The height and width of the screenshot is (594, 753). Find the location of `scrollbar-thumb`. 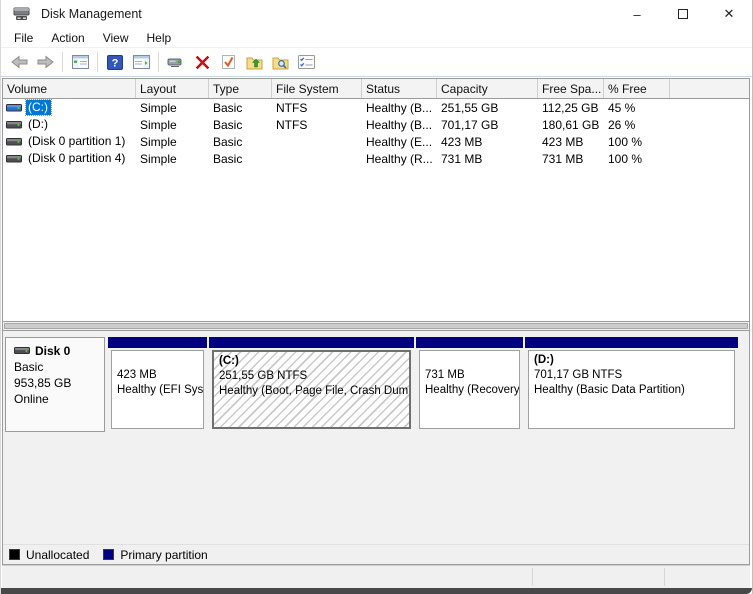

scrollbar-thumb is located at coordinates (376, 326).